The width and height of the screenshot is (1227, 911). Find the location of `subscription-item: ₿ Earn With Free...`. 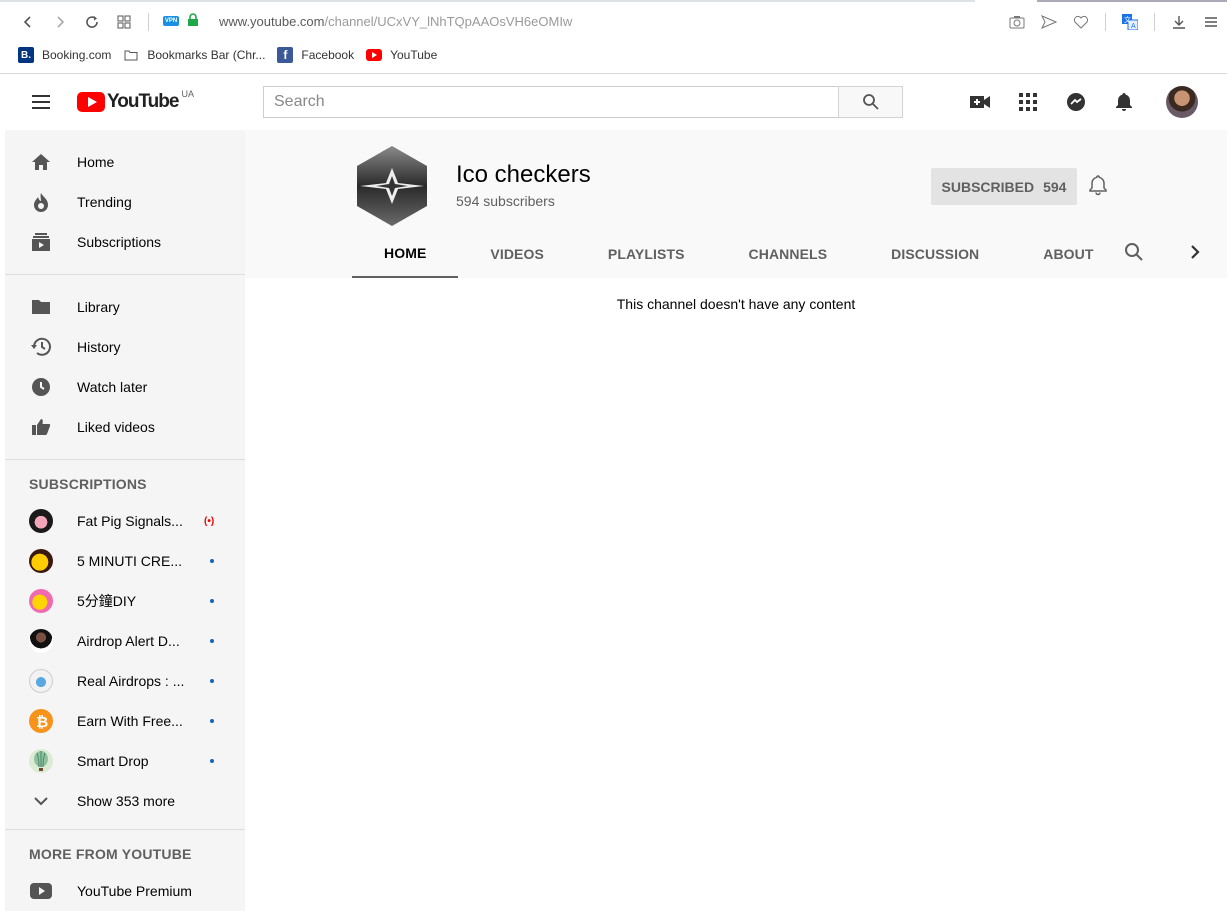

subscription-item: ₿ Earn With Free... is located at coordinates (125, 721).